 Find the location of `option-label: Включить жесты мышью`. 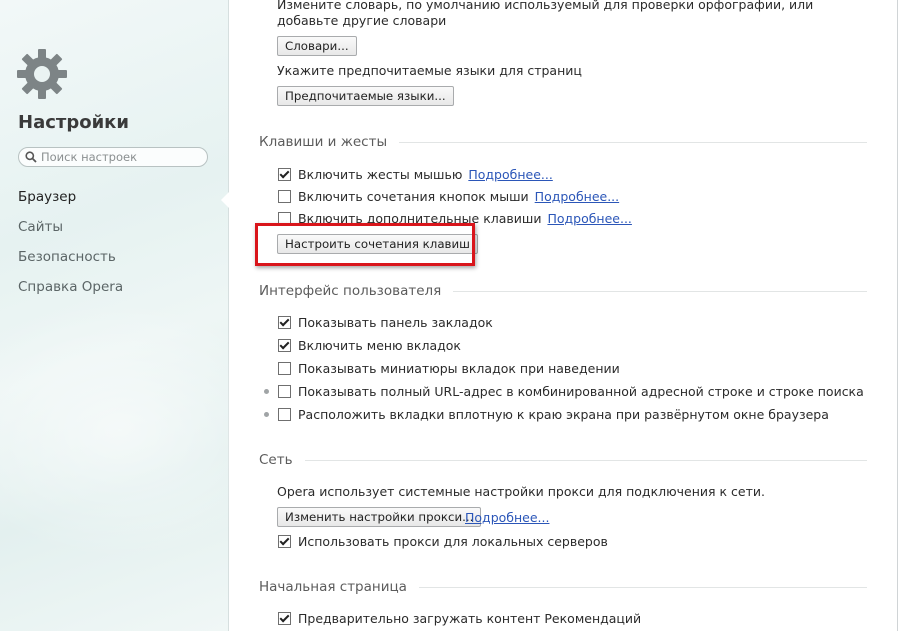

option-label: Включить жесты мышью is located at coordinates (380, 174).